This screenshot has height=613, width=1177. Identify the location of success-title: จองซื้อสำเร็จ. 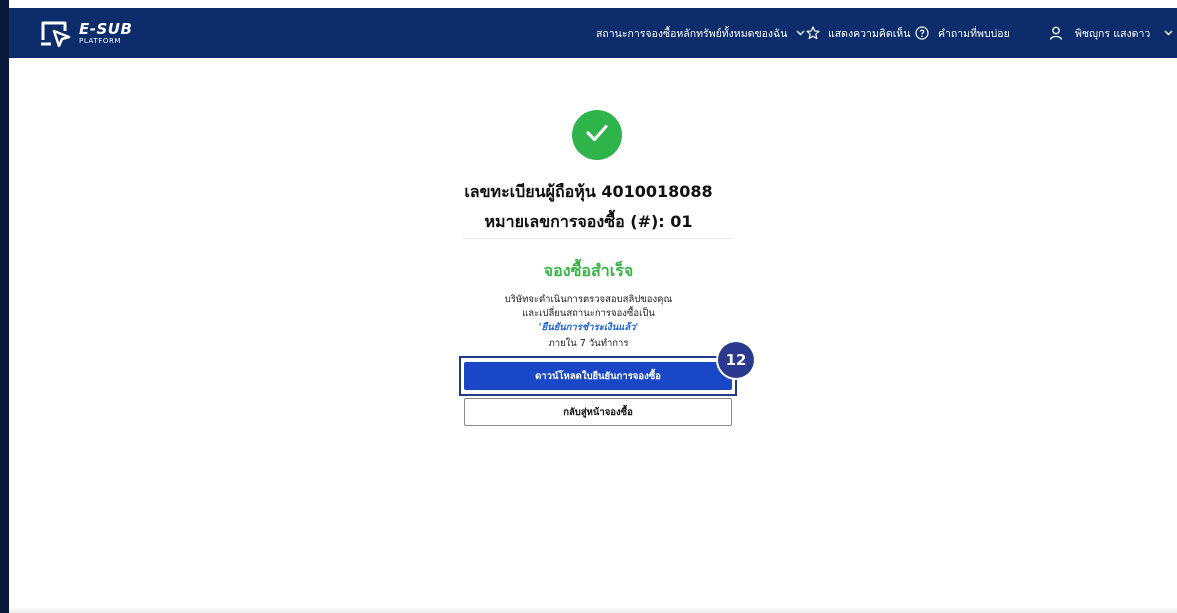
(588, 270).